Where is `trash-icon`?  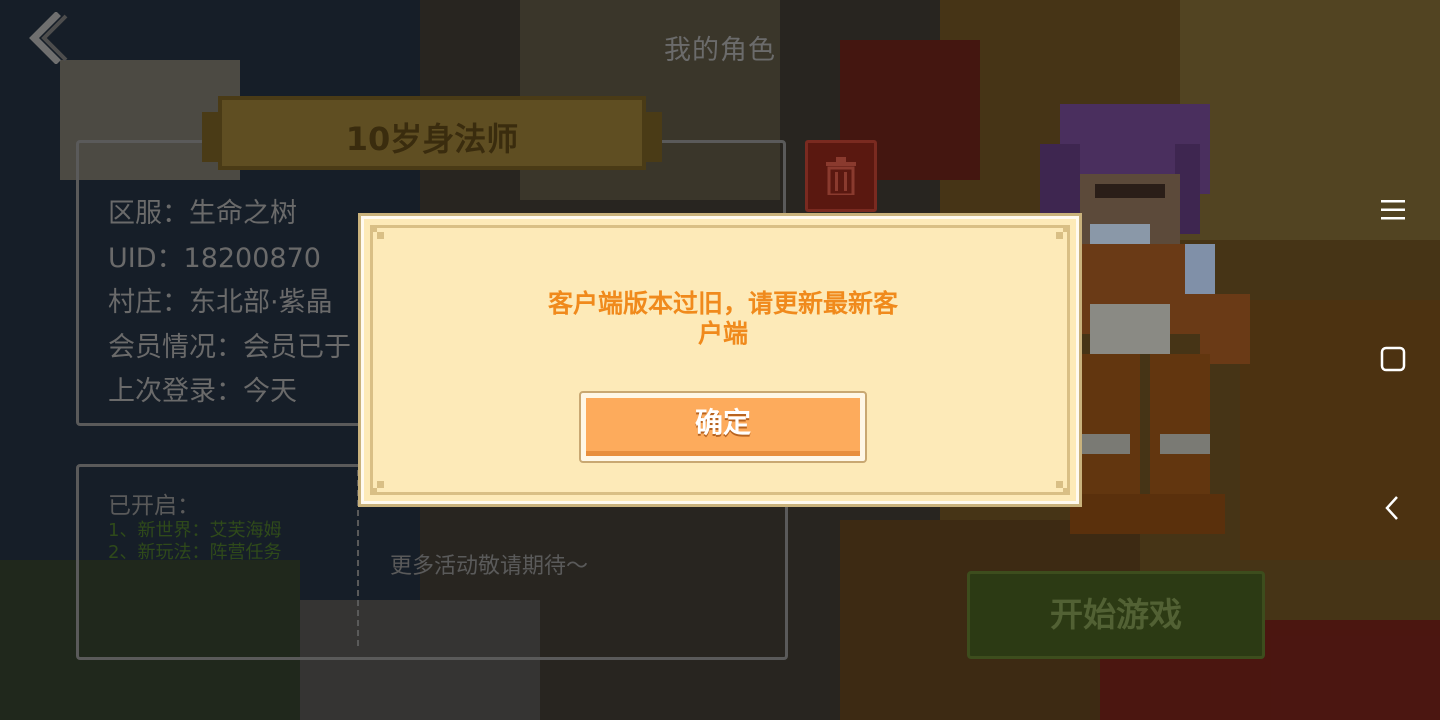 trash-icon is located at coordinates (841, 176).